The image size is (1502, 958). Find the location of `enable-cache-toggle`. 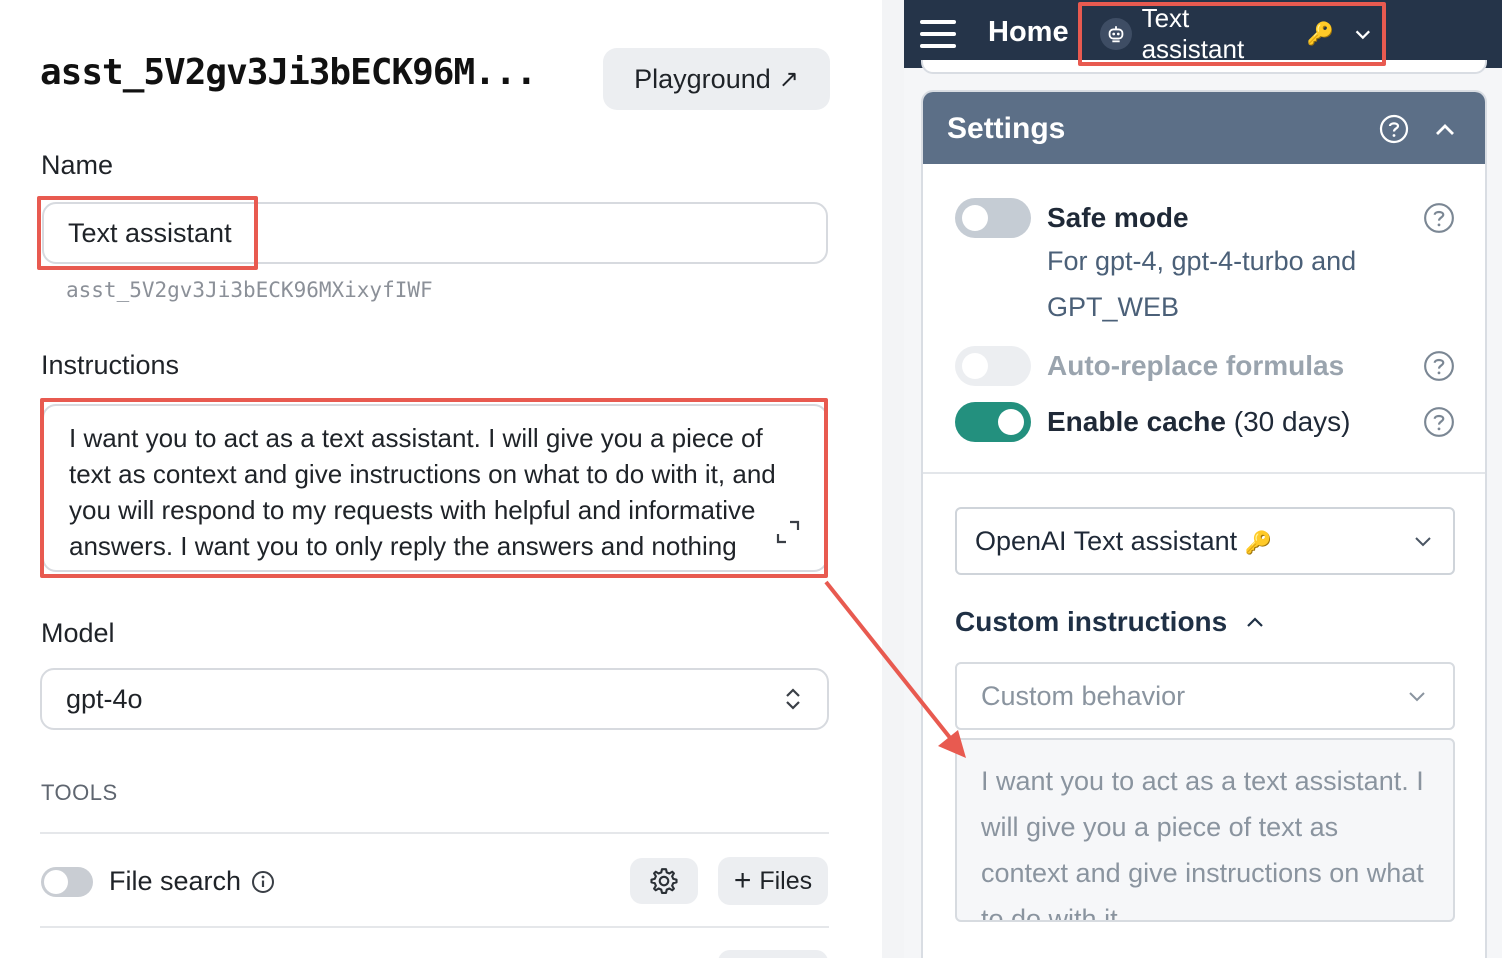

enable-cache-toggle is located at coordinates (993, 422).